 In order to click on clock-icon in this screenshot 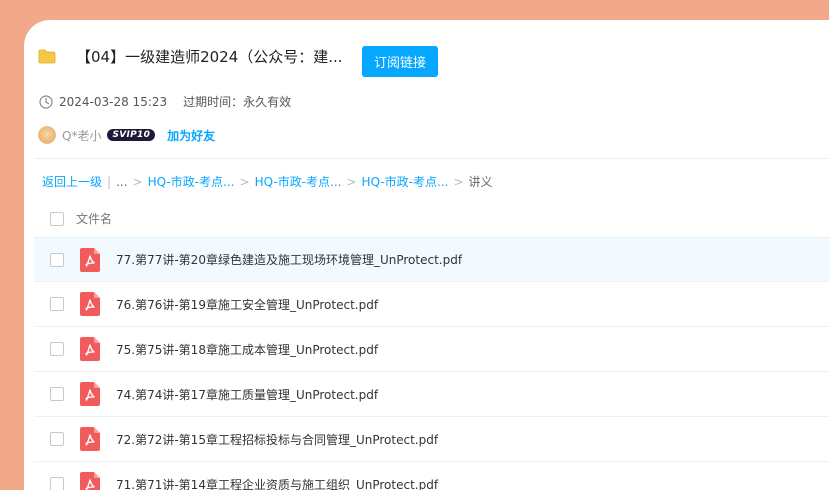, I will do `click(46, 101)`.